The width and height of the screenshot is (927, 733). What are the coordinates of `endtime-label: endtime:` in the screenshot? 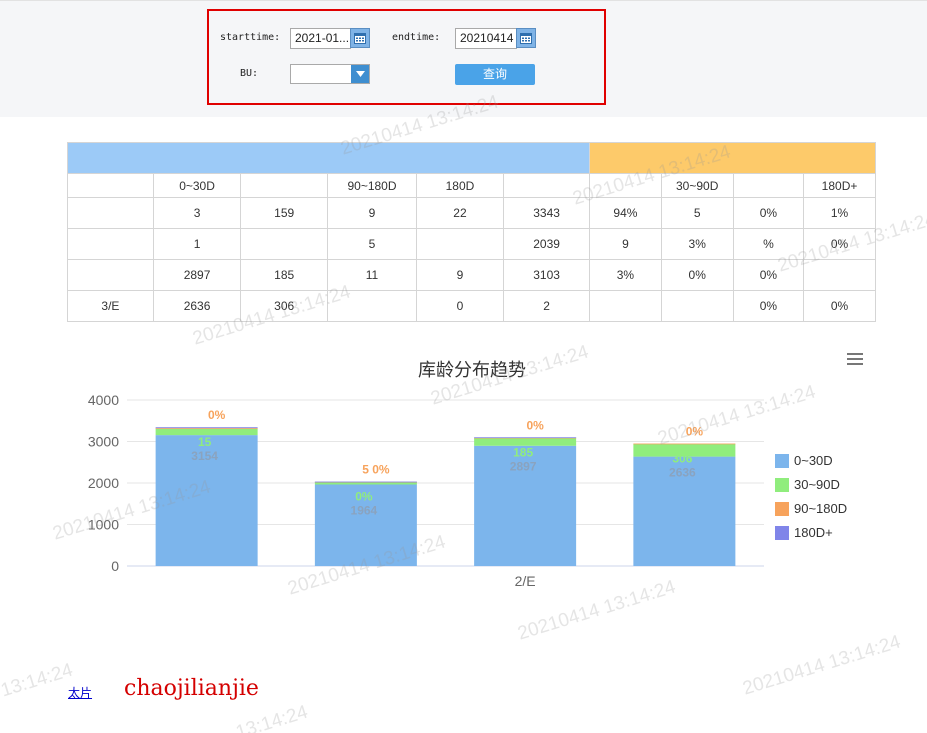 It's located at (416, 37).